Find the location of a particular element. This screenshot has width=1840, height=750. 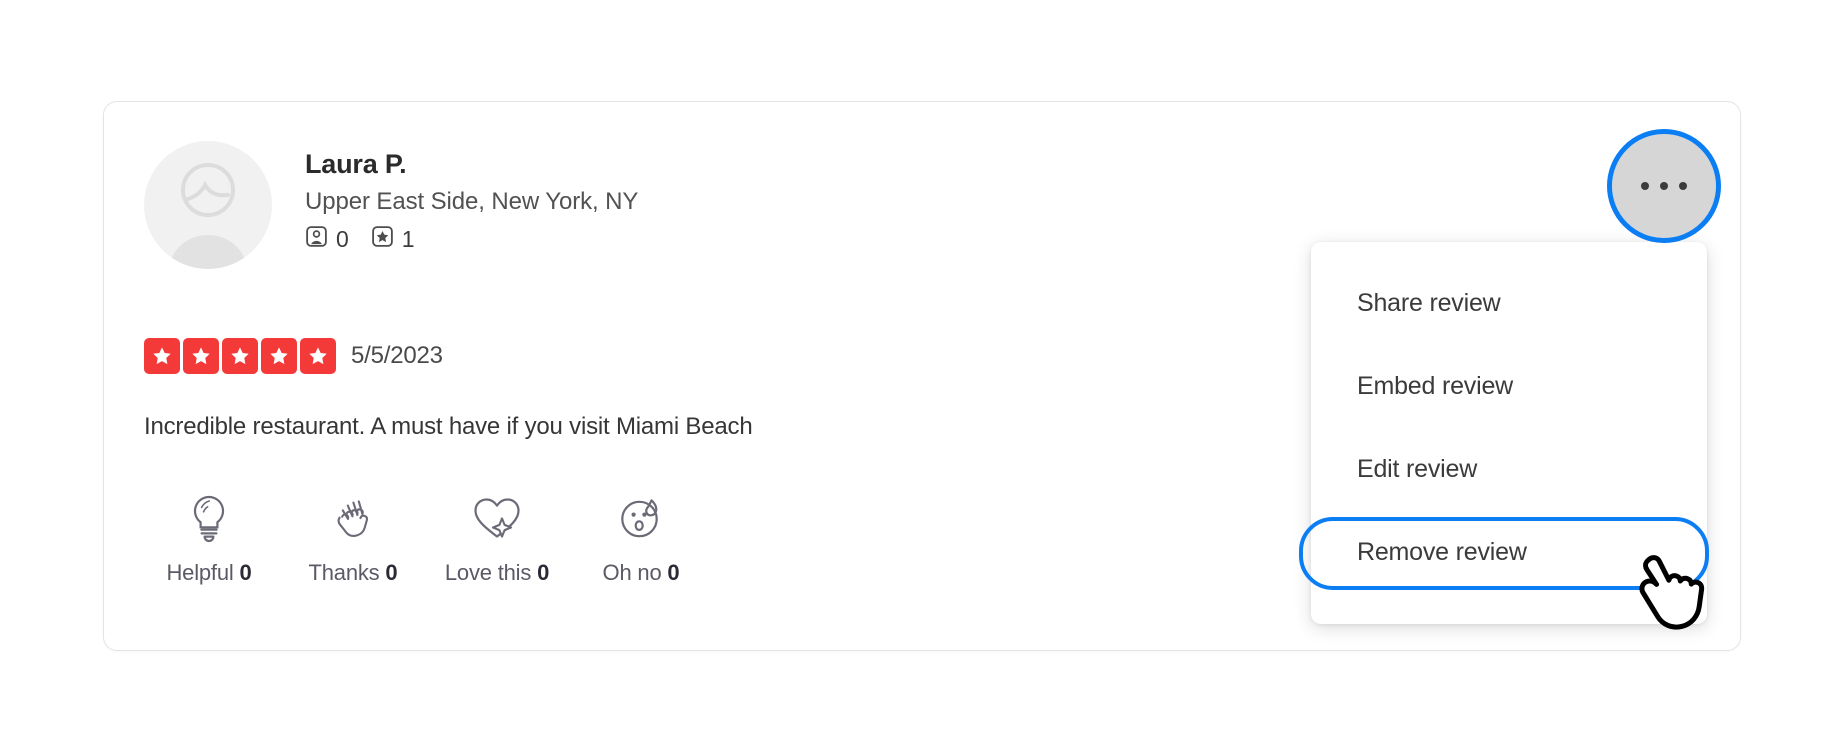

heart-sparkle-icon is located at coordinates (497, 518).